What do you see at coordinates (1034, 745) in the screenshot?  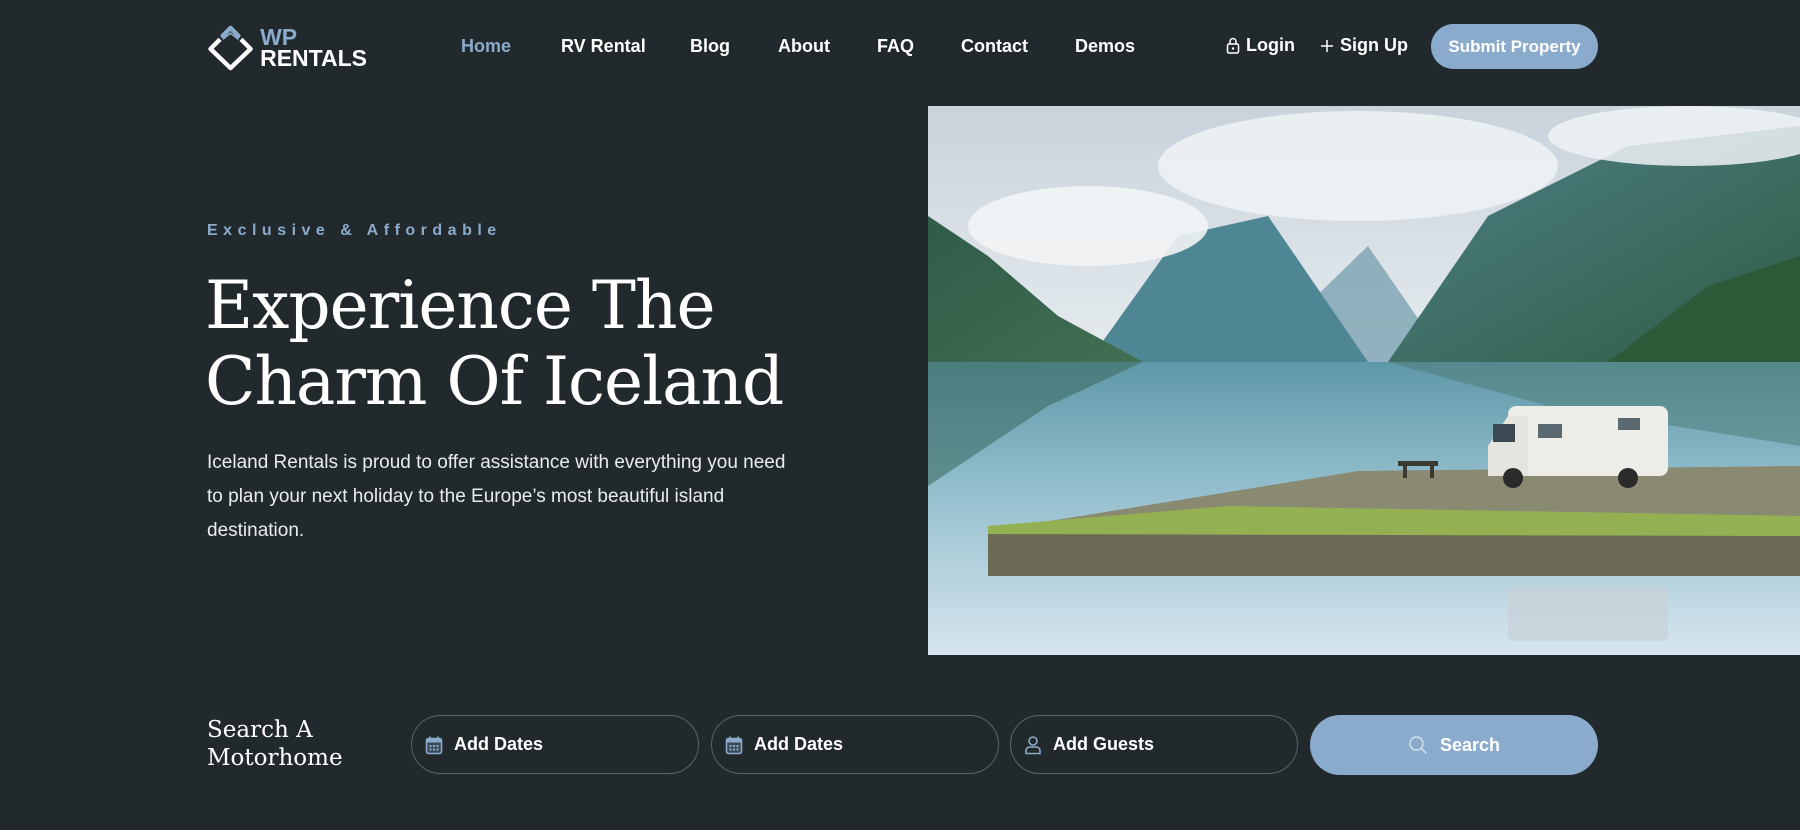 I see `user-icon` at bounding box center [1034, 745].